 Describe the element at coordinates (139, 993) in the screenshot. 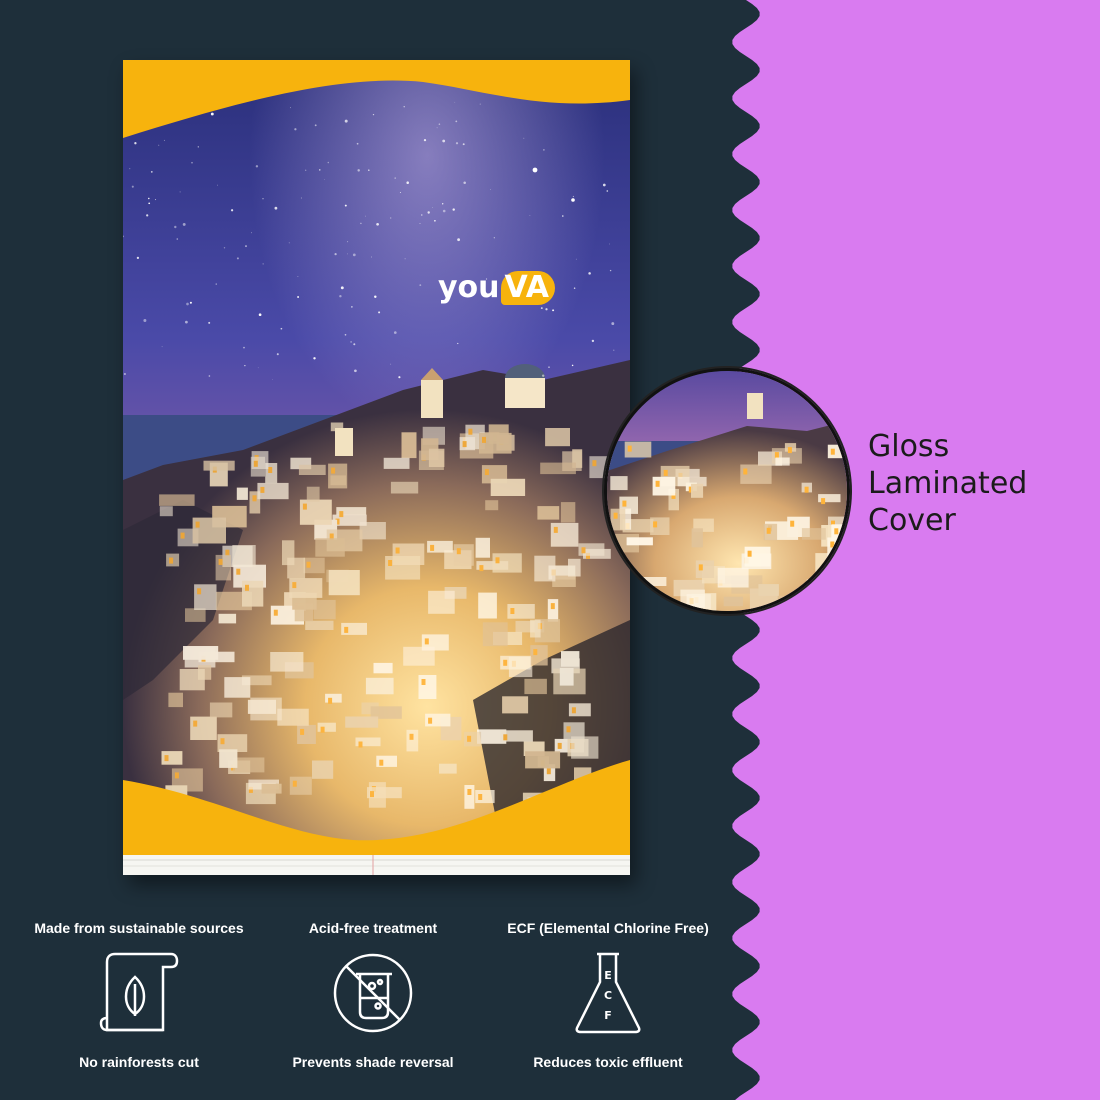

I see `leaf-scroll-icon` at that location.